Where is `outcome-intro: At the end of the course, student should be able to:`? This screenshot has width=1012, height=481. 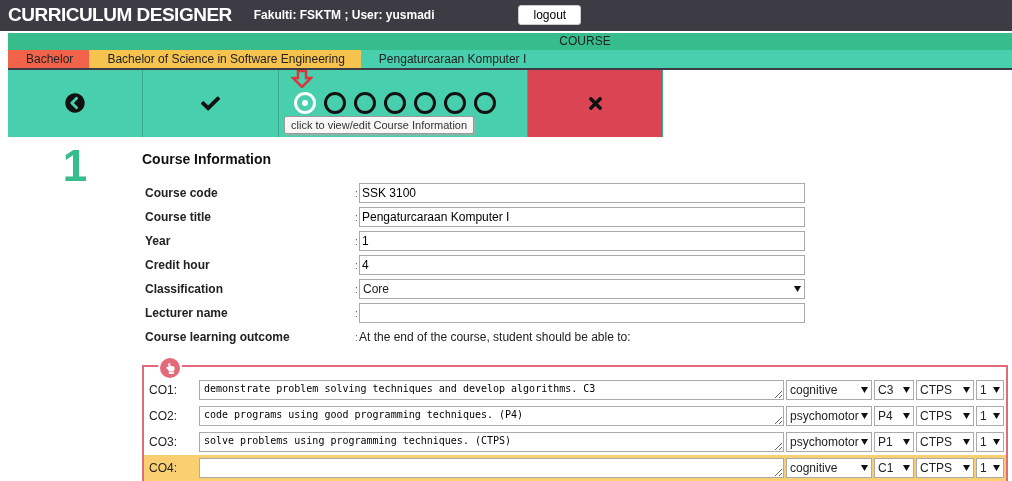
outcome-intro: At the end of the course, student should be able to: is located at coordinates (495, 337).